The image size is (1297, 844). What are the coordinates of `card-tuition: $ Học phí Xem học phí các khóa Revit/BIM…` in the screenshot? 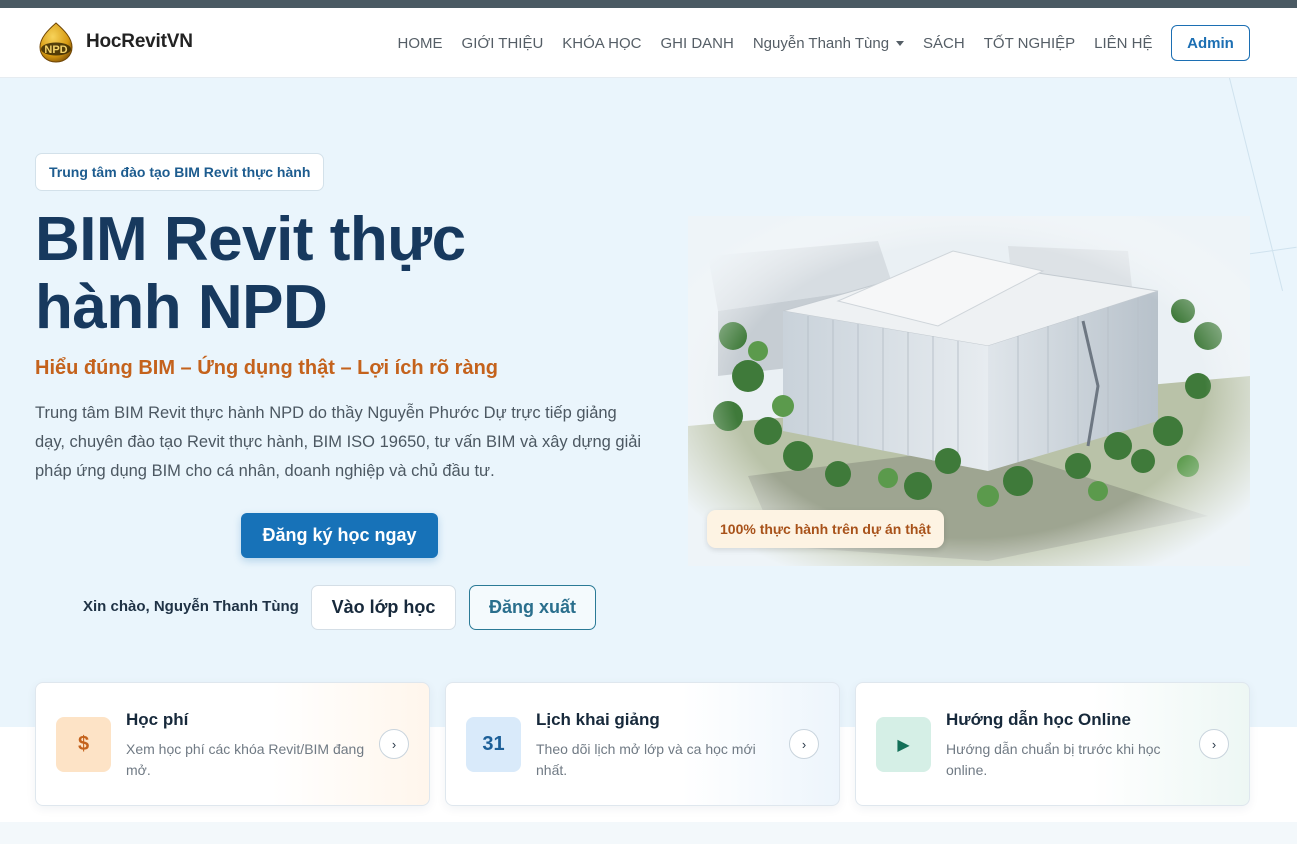 It's located at (232, 744).